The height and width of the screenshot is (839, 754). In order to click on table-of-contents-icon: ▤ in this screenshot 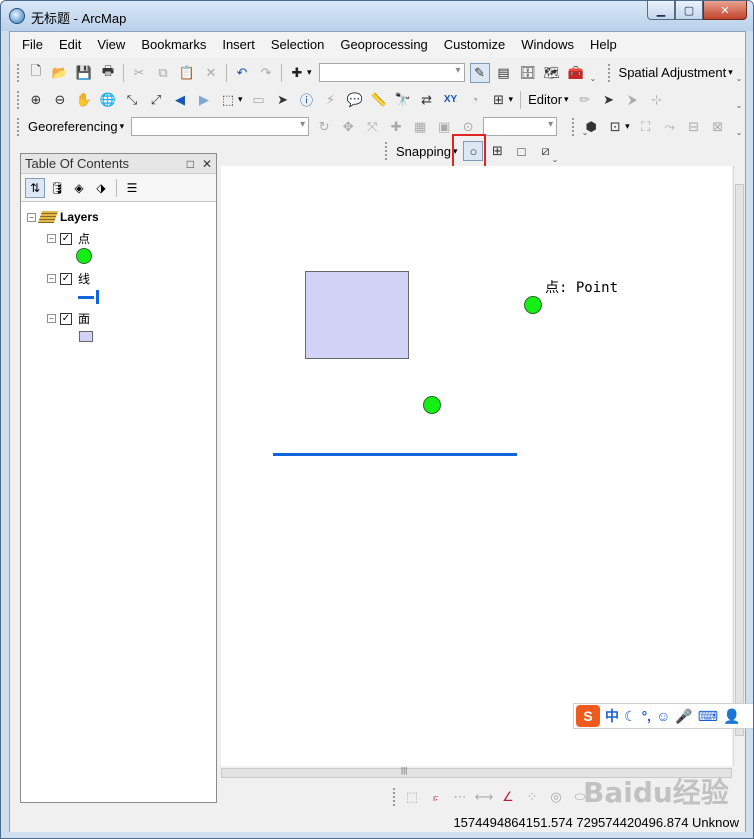, I will do `click(504, 73)`.